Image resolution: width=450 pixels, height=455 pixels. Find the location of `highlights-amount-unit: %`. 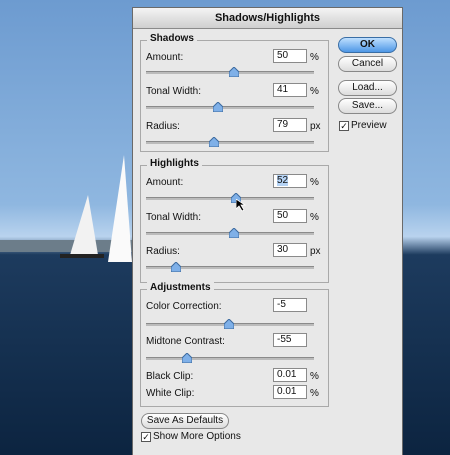

highlights-amount-unit: % is located at coordinates (314, 182).